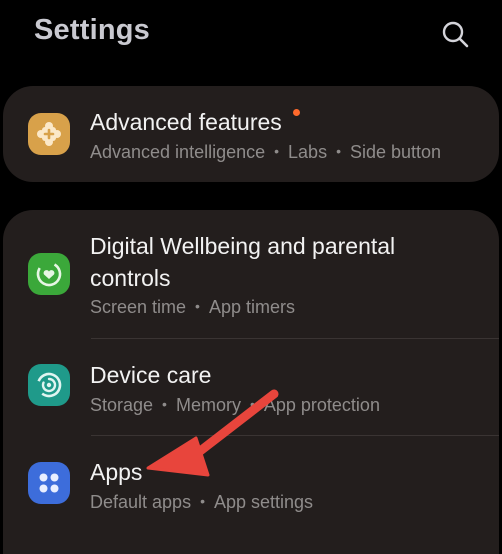  Describe the element at coordinates (296, 112) in the screenshot. I see `new-badge-dot` at that location.